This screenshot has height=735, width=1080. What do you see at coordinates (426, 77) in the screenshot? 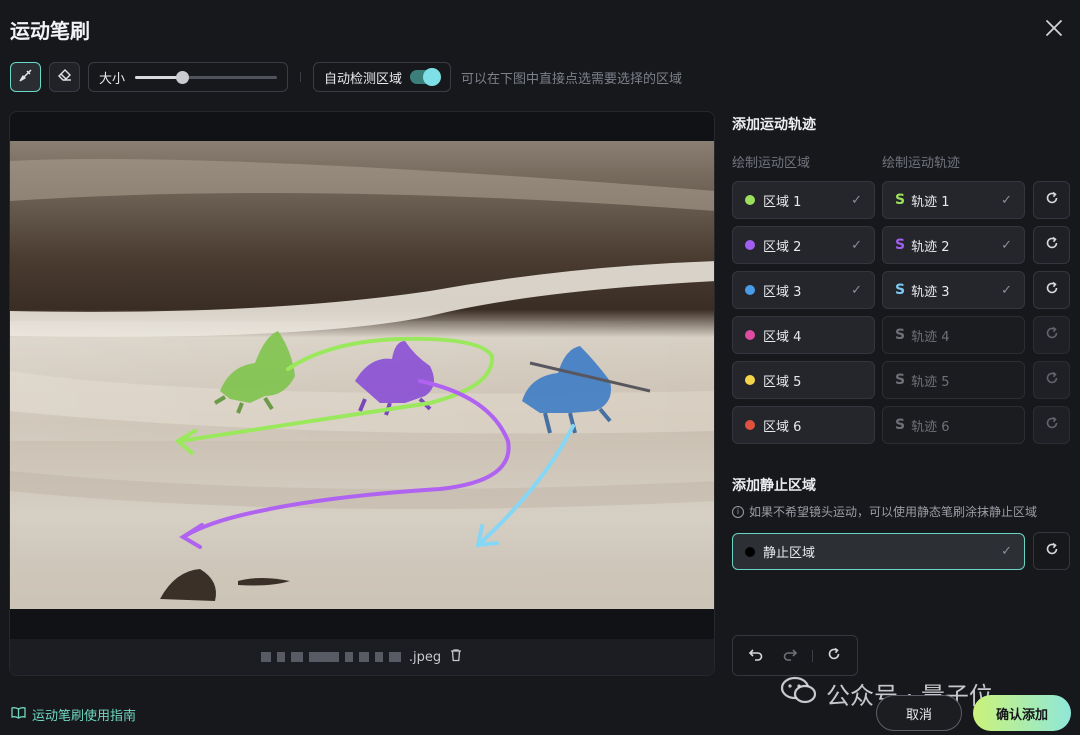
I see `auto-detect-toggle` at bounding box center [426, 77].